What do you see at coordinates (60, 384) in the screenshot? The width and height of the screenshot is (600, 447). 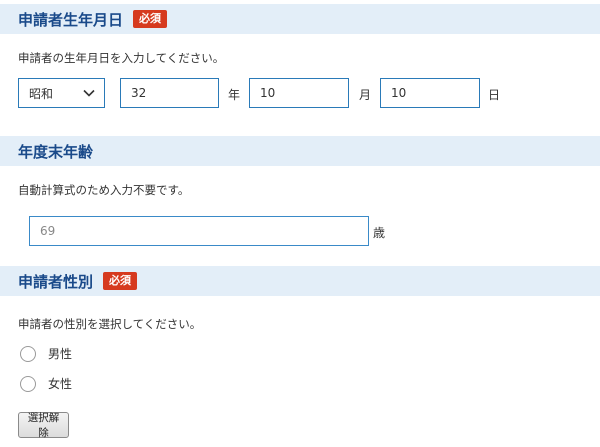 I see `gender-option-label: 女性` at bounding box center [60, 384].